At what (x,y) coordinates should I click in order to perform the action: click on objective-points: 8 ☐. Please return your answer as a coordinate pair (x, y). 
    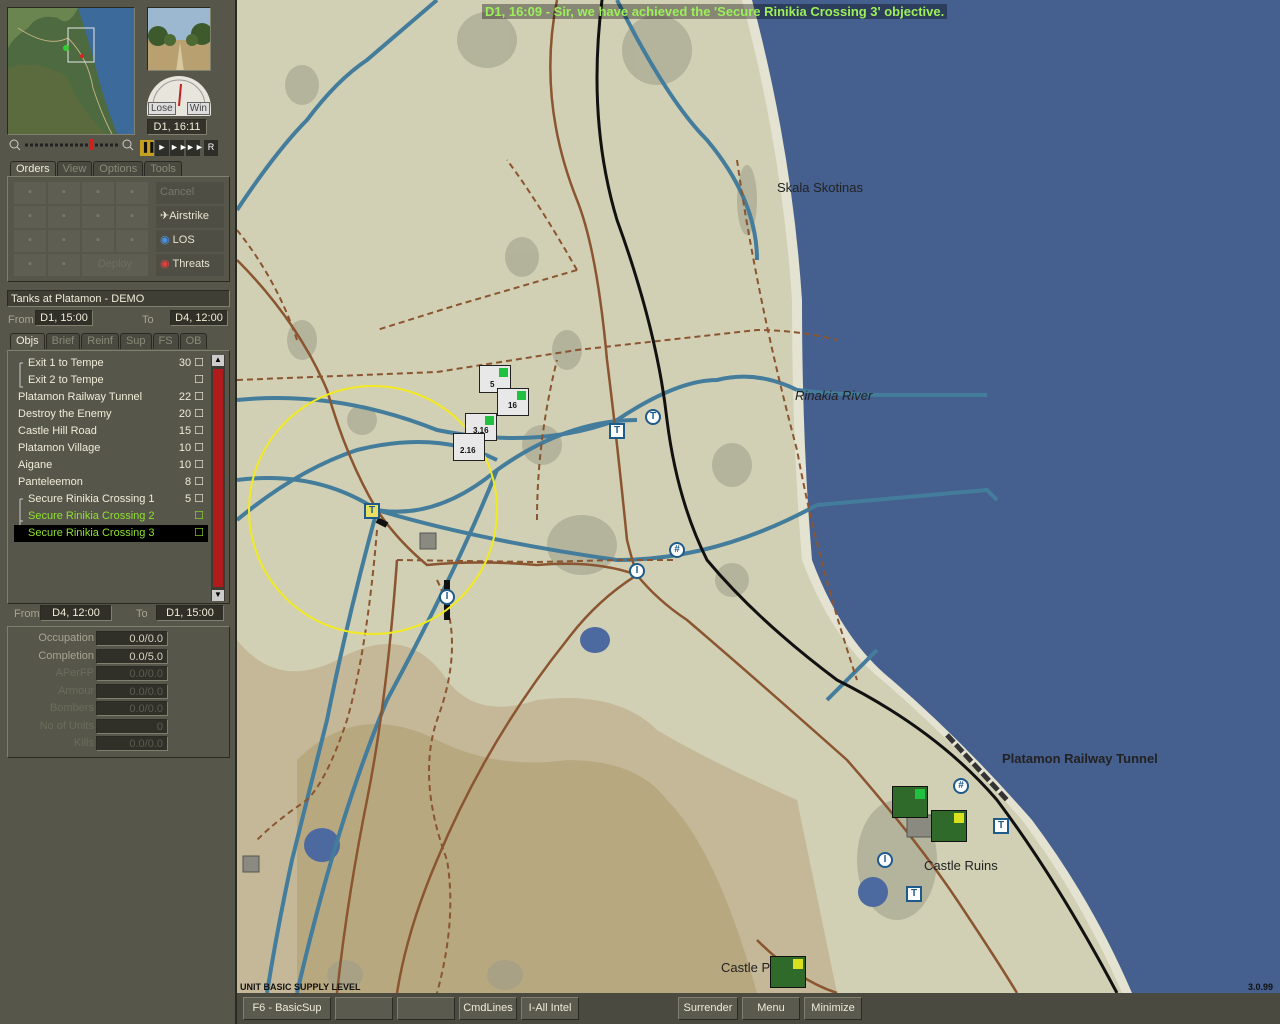
    Looking at the image, I should click on (194, 482).